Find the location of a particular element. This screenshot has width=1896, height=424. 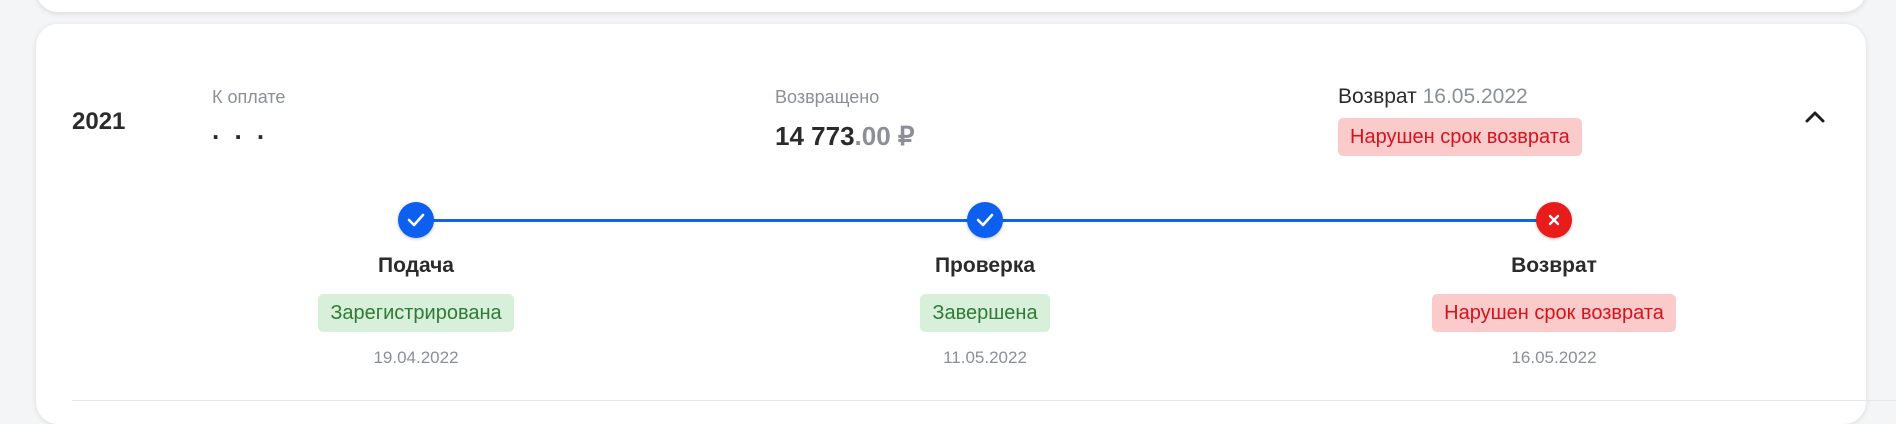

step-title: Возврат is located at coordinates (1554, 265).